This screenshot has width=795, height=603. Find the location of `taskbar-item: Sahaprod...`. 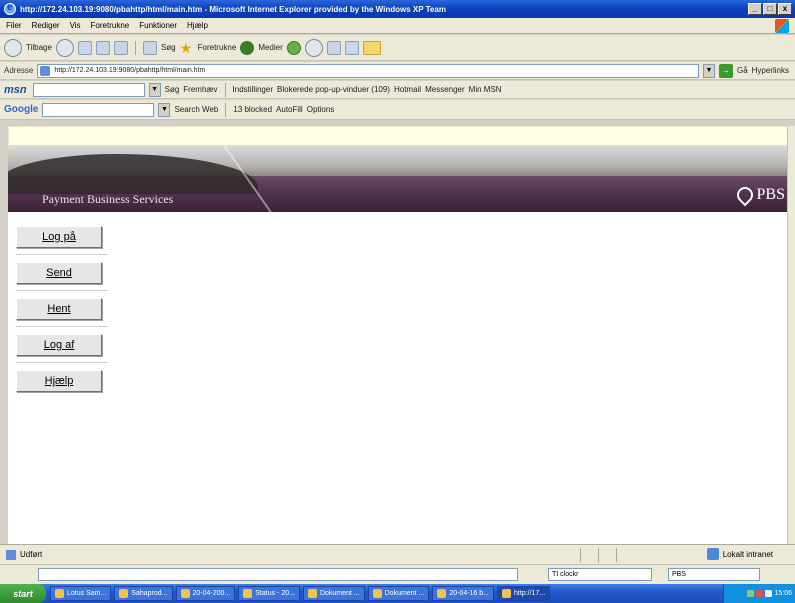

taskbar-item: Sahaprod... is located at coordinates (143, 593).